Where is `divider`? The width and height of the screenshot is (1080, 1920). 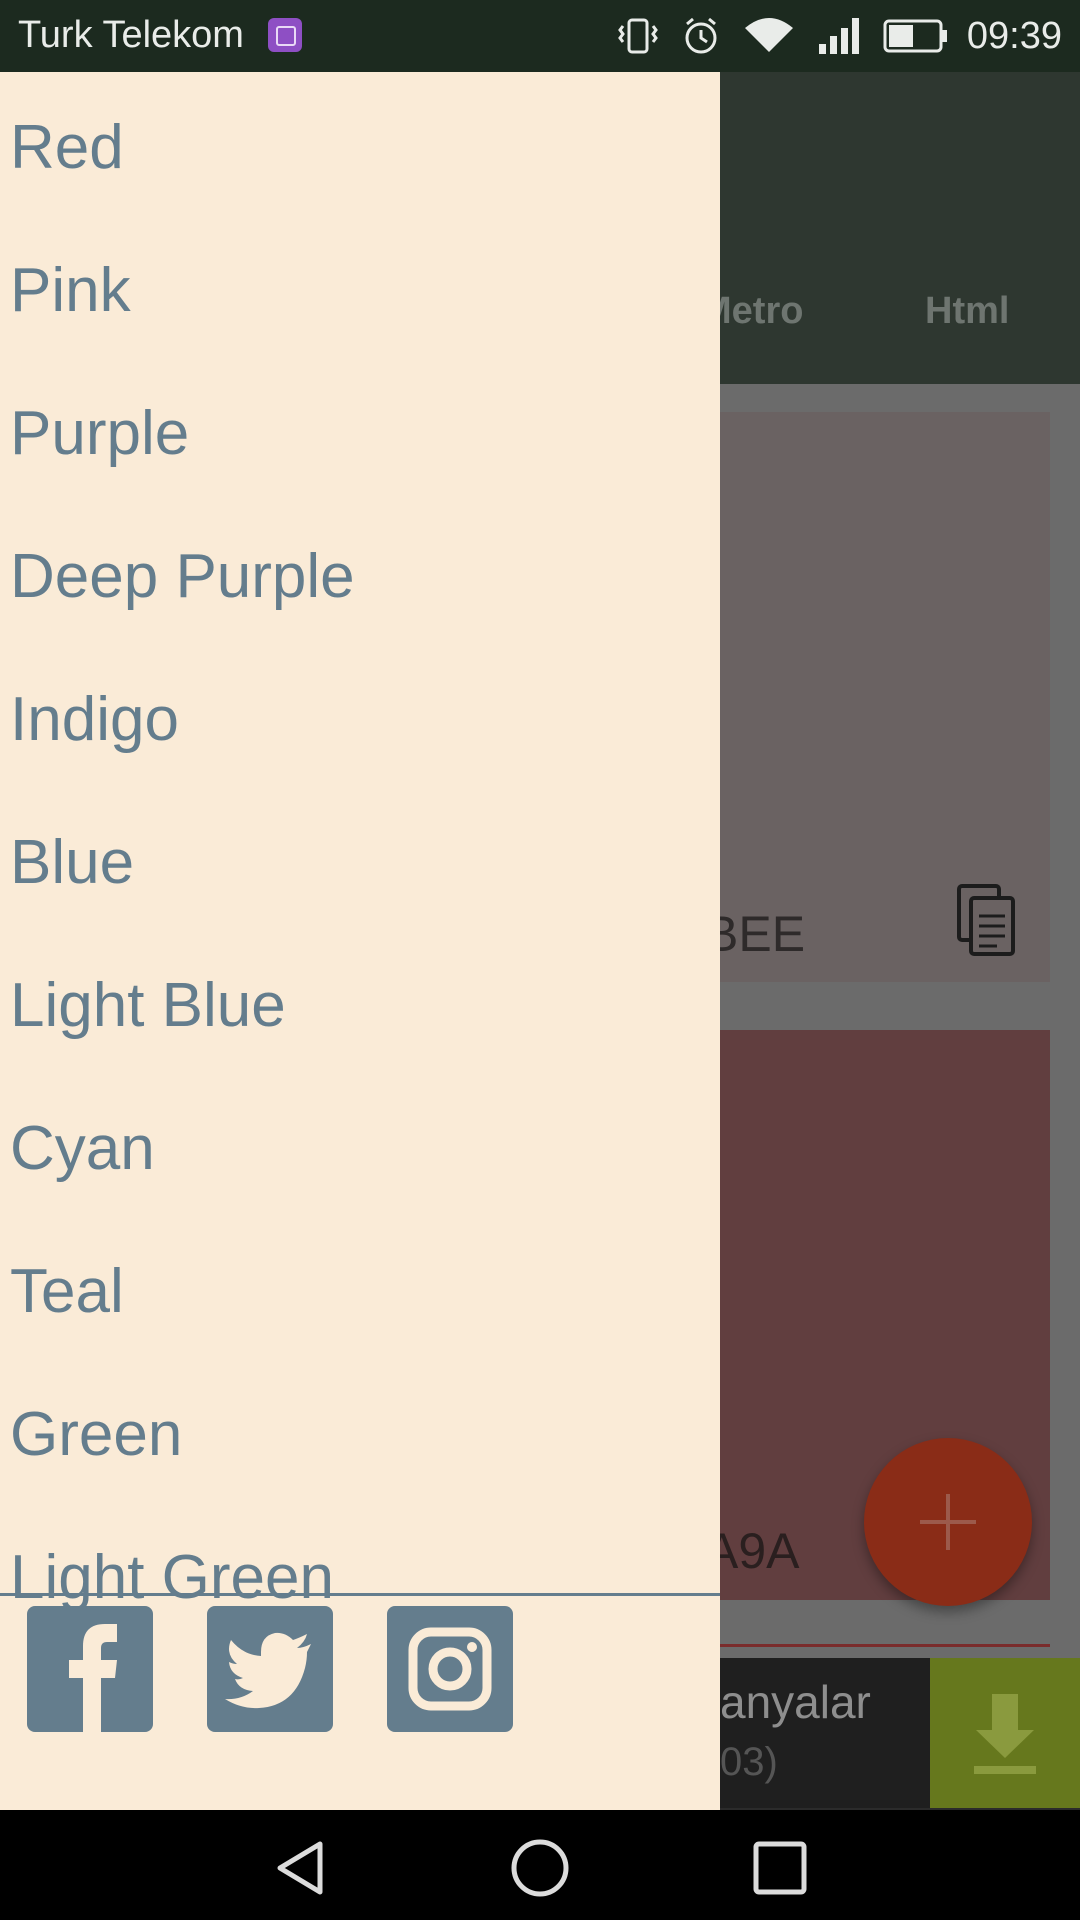
divider is located at coordinates (885, 1645).